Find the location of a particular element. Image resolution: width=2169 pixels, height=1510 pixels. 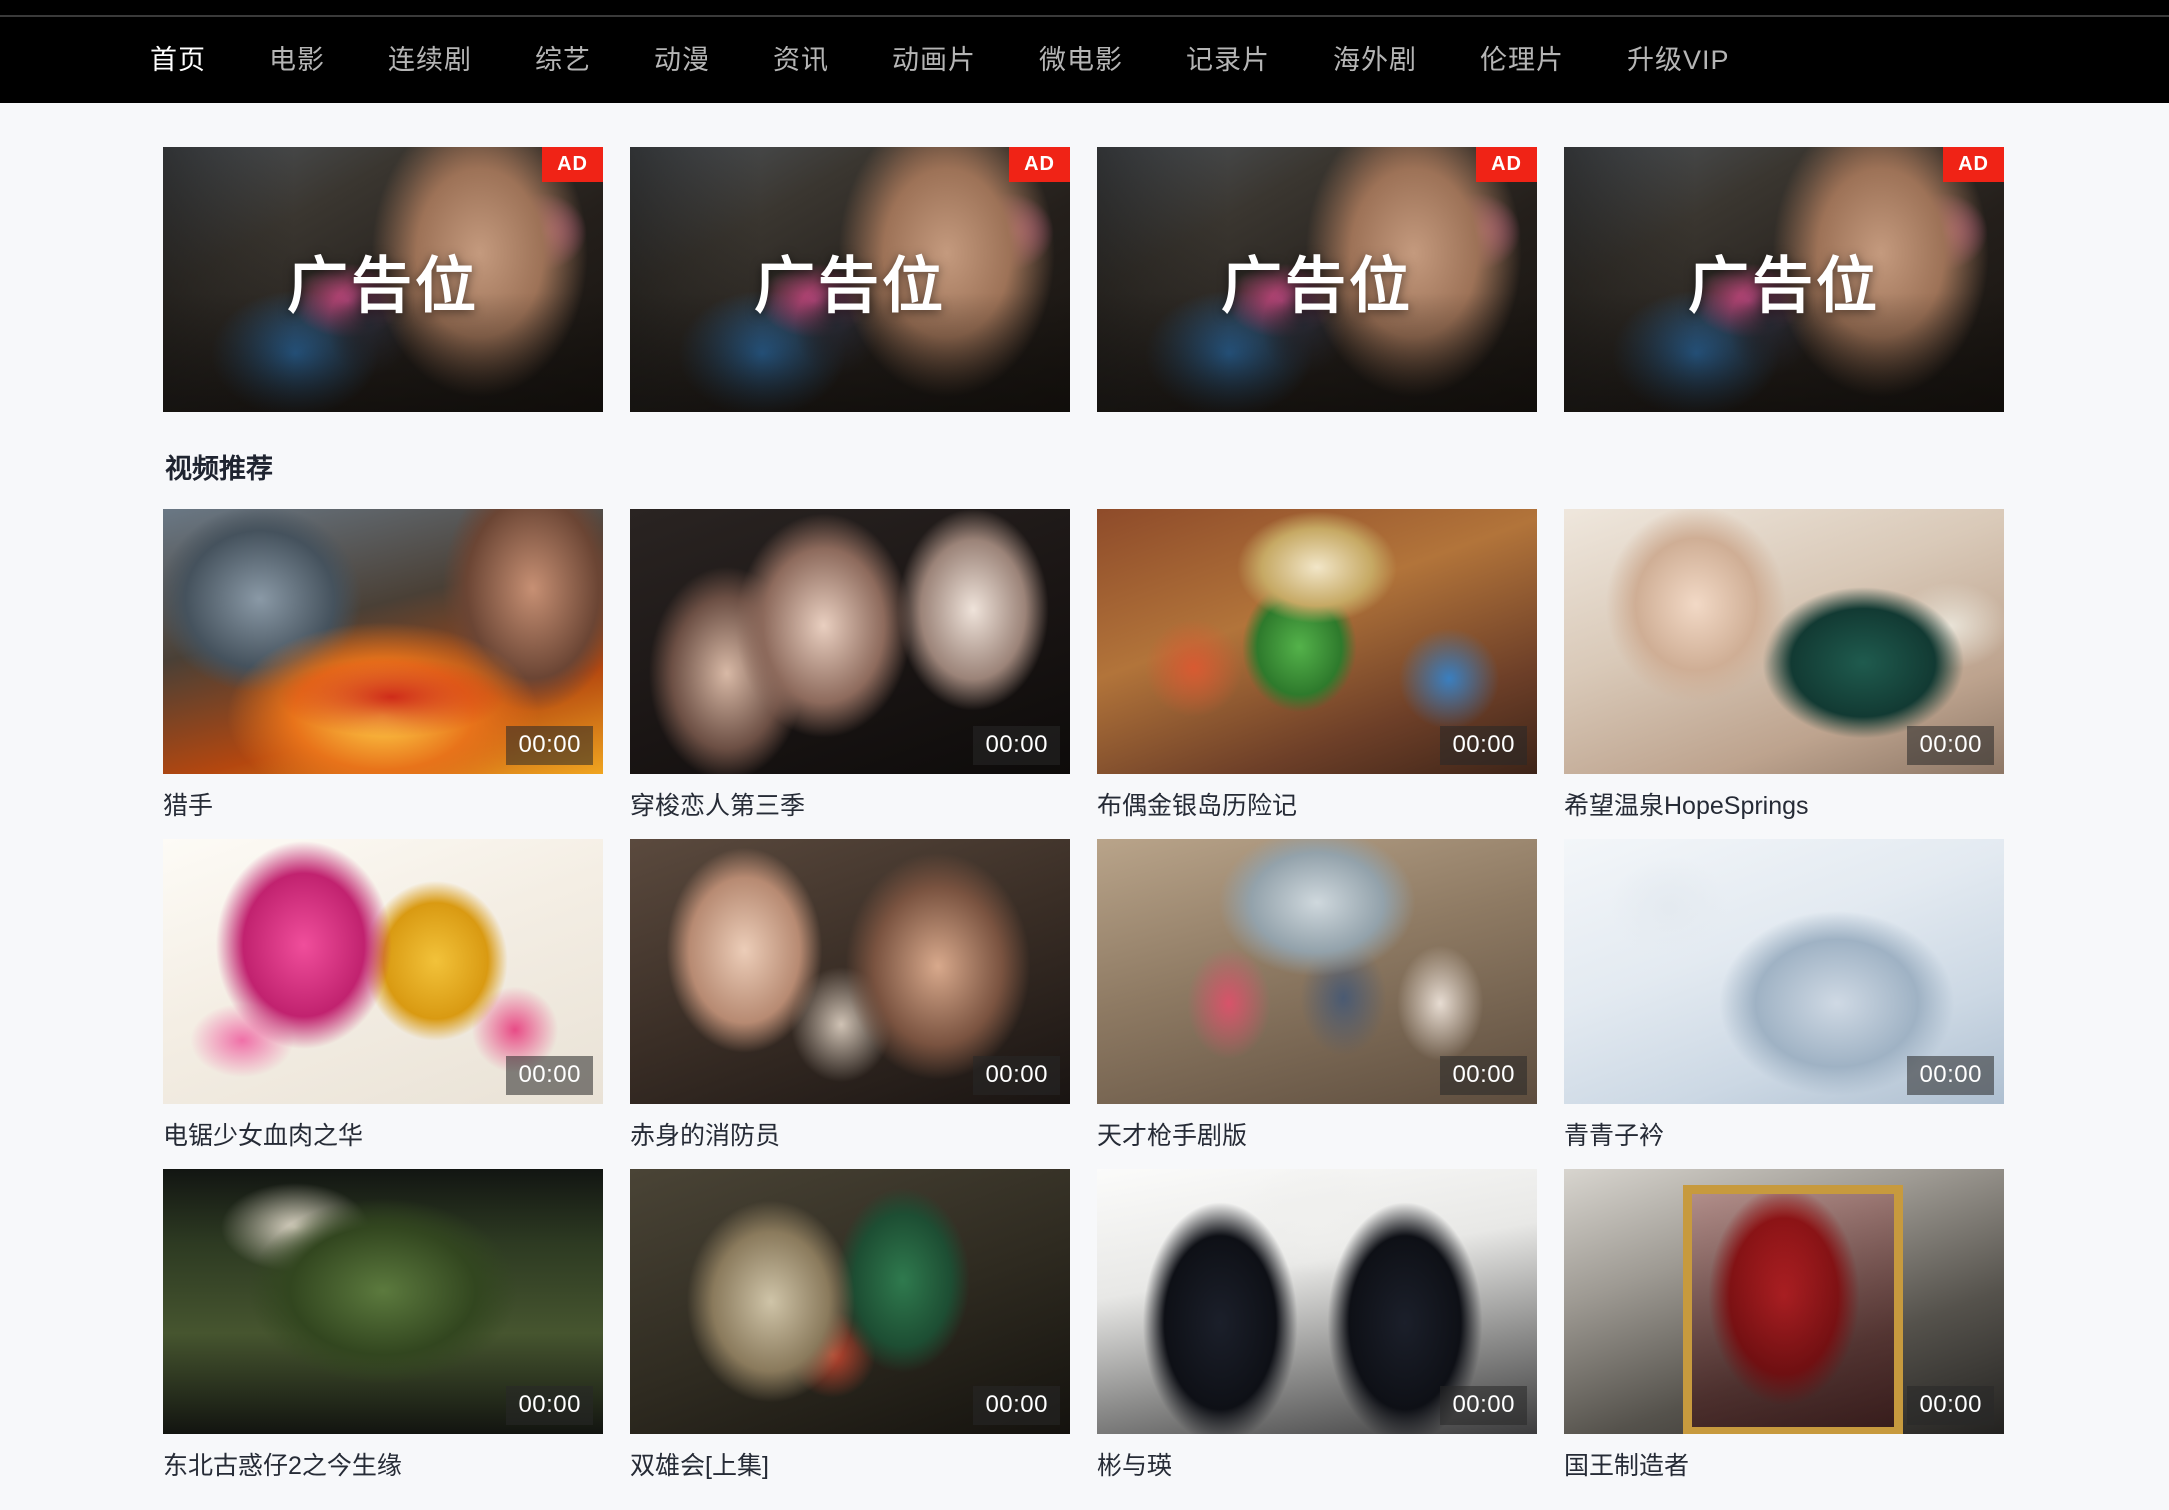

nav-item-9: 海外剧 is located at coordinates (1375, 60).